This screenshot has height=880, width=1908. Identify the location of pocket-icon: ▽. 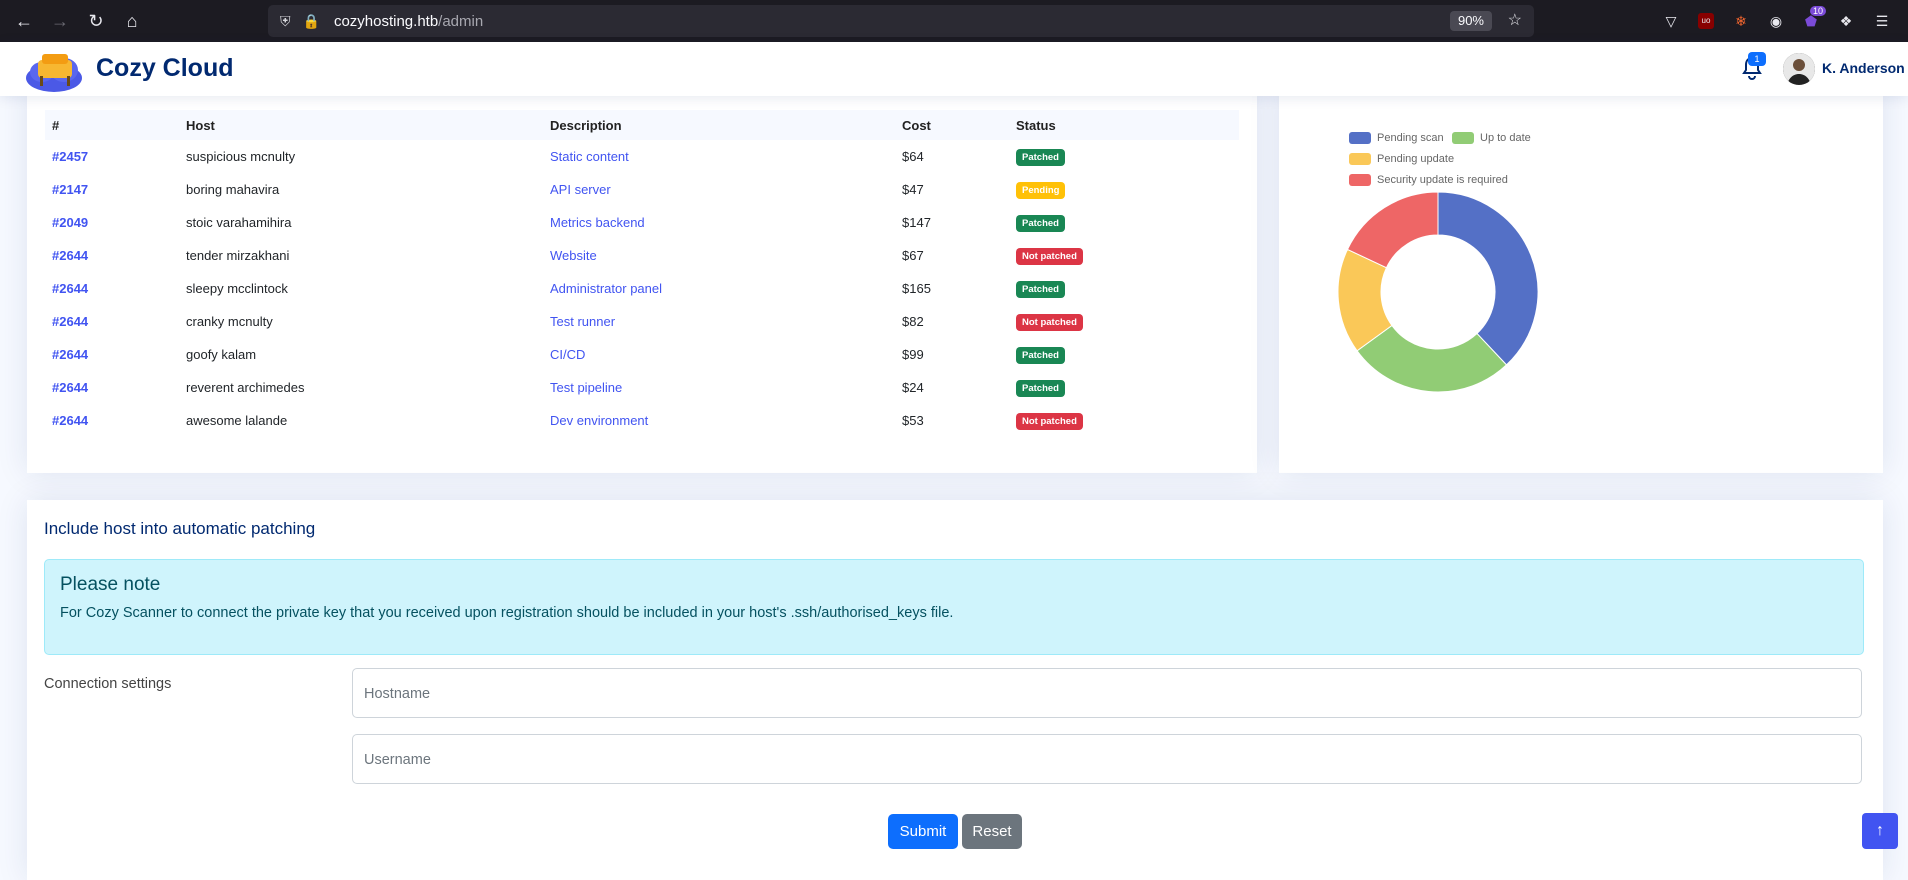
(1671, 21).